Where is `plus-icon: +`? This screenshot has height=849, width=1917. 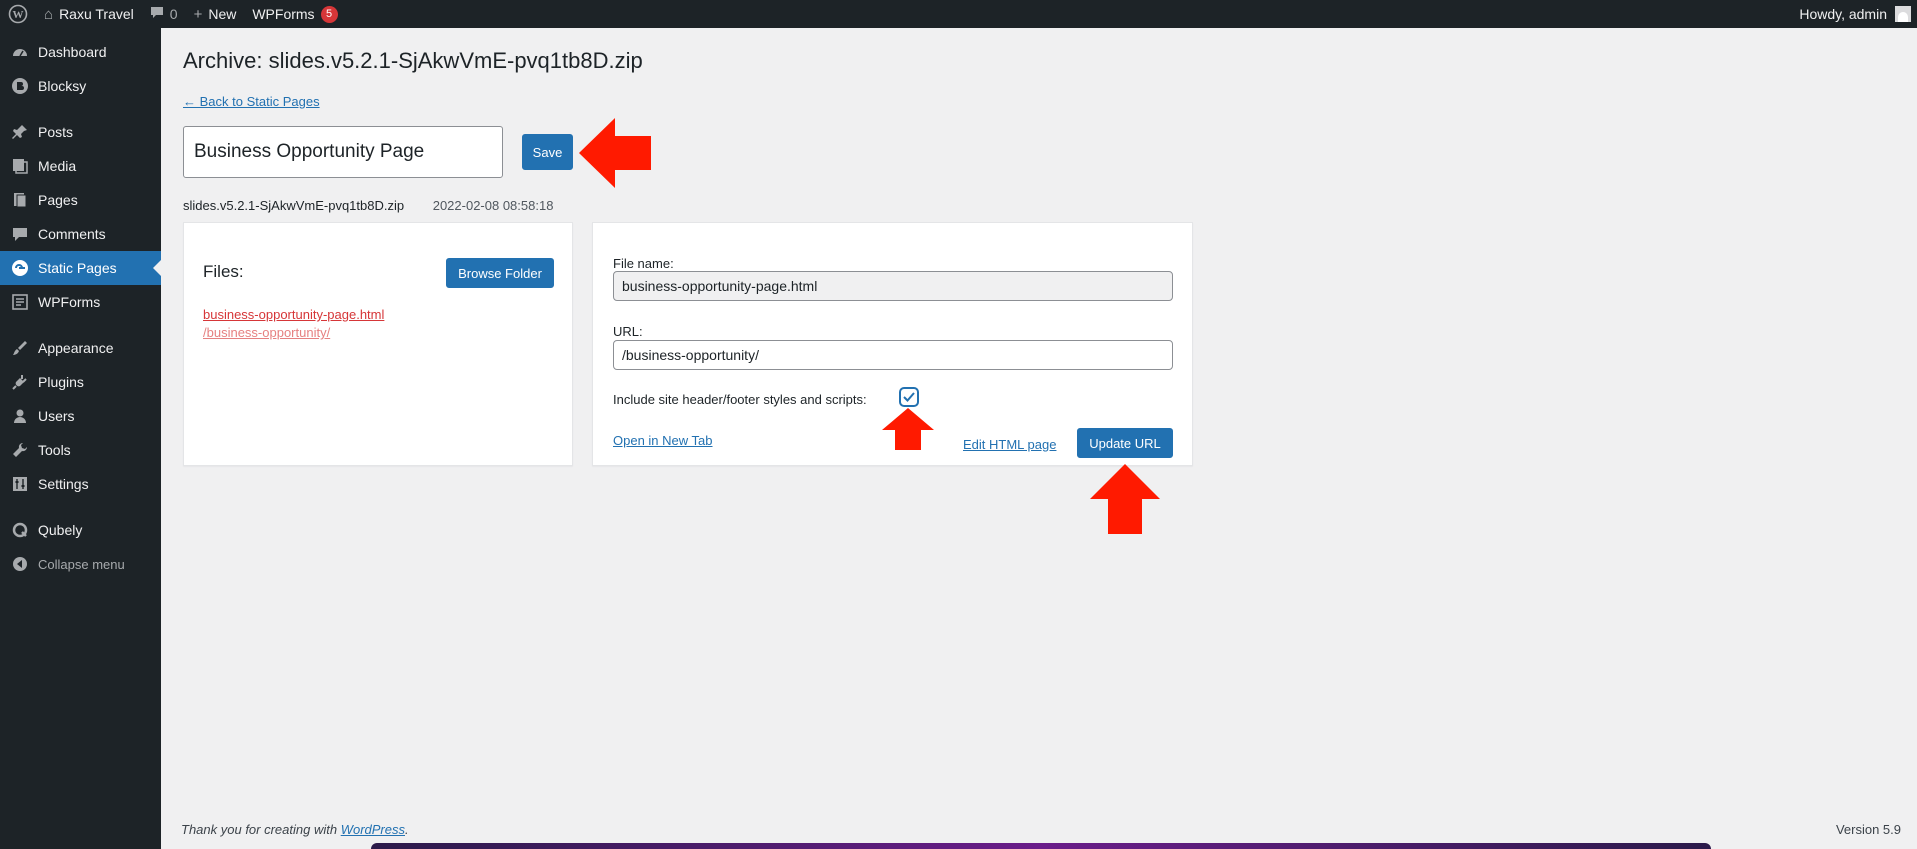 plus-icon: + is located at coordinates (198, 14).